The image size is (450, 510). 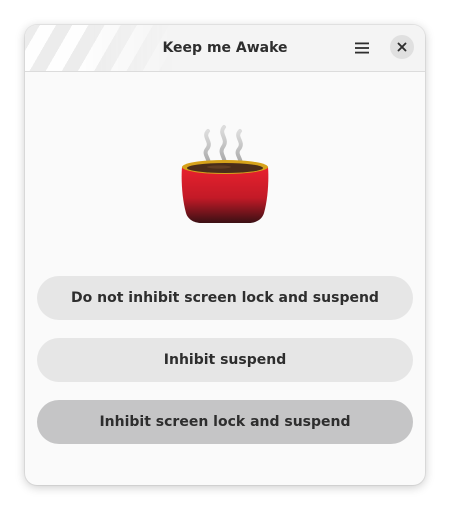 I want to click on close-icon, so click(x=402, y=47).